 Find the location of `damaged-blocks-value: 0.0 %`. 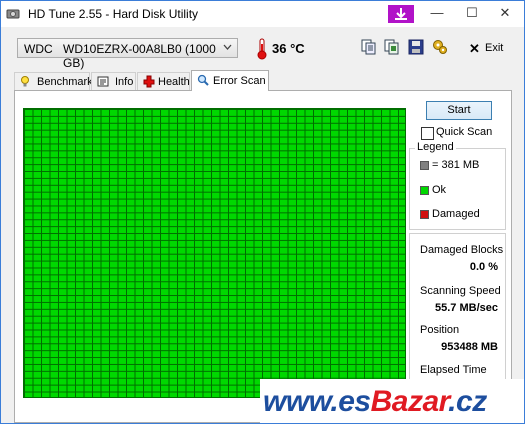

damaged-blocks-value: 0.0 % is located at coordinates (483, 267).